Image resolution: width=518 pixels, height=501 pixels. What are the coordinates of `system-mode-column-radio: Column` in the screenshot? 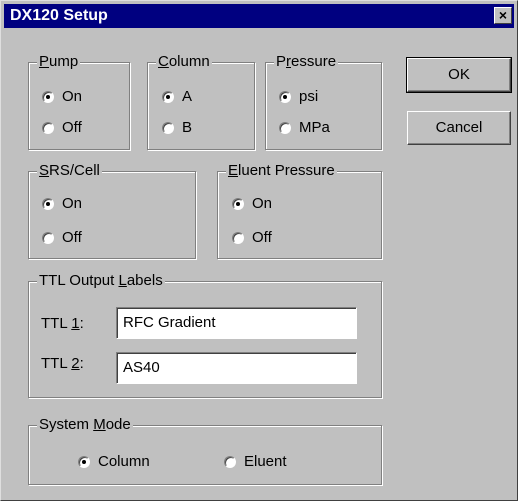 It's located at (114, 462).